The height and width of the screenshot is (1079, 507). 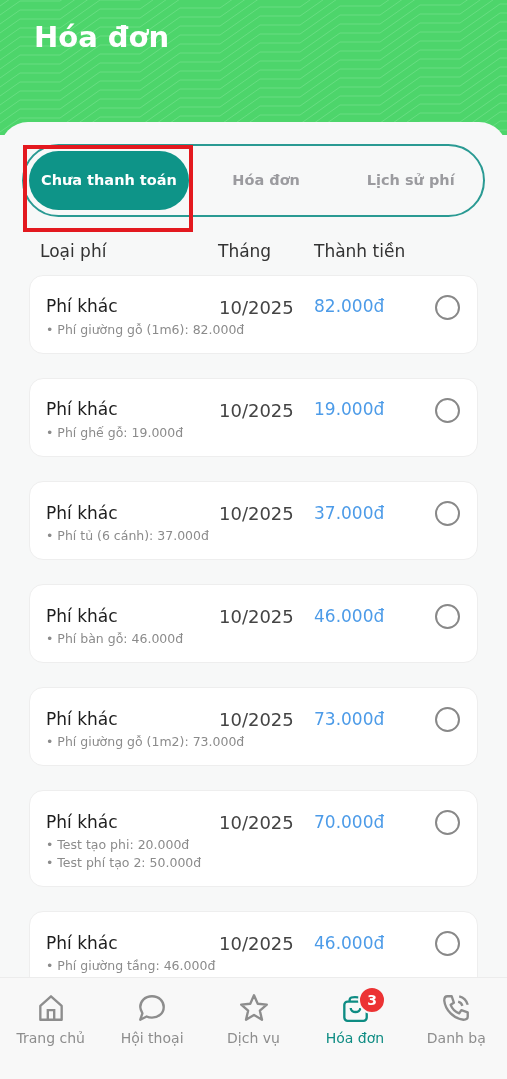 What do you see at coordinates (350, 719) in the screenshot?
I see `fee-amount: 73.000đ` at bounding box center [350, 719].